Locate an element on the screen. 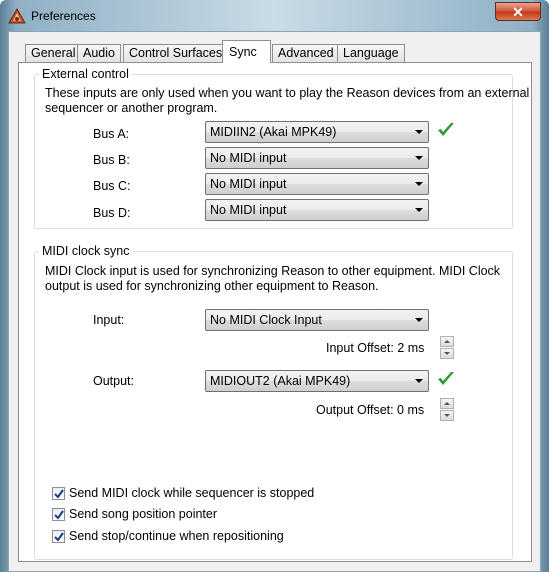 Image resolution: width=549 pixels, height=572 pixels. bus-d-value: No MIDI input is located at coordinates (248, 210).